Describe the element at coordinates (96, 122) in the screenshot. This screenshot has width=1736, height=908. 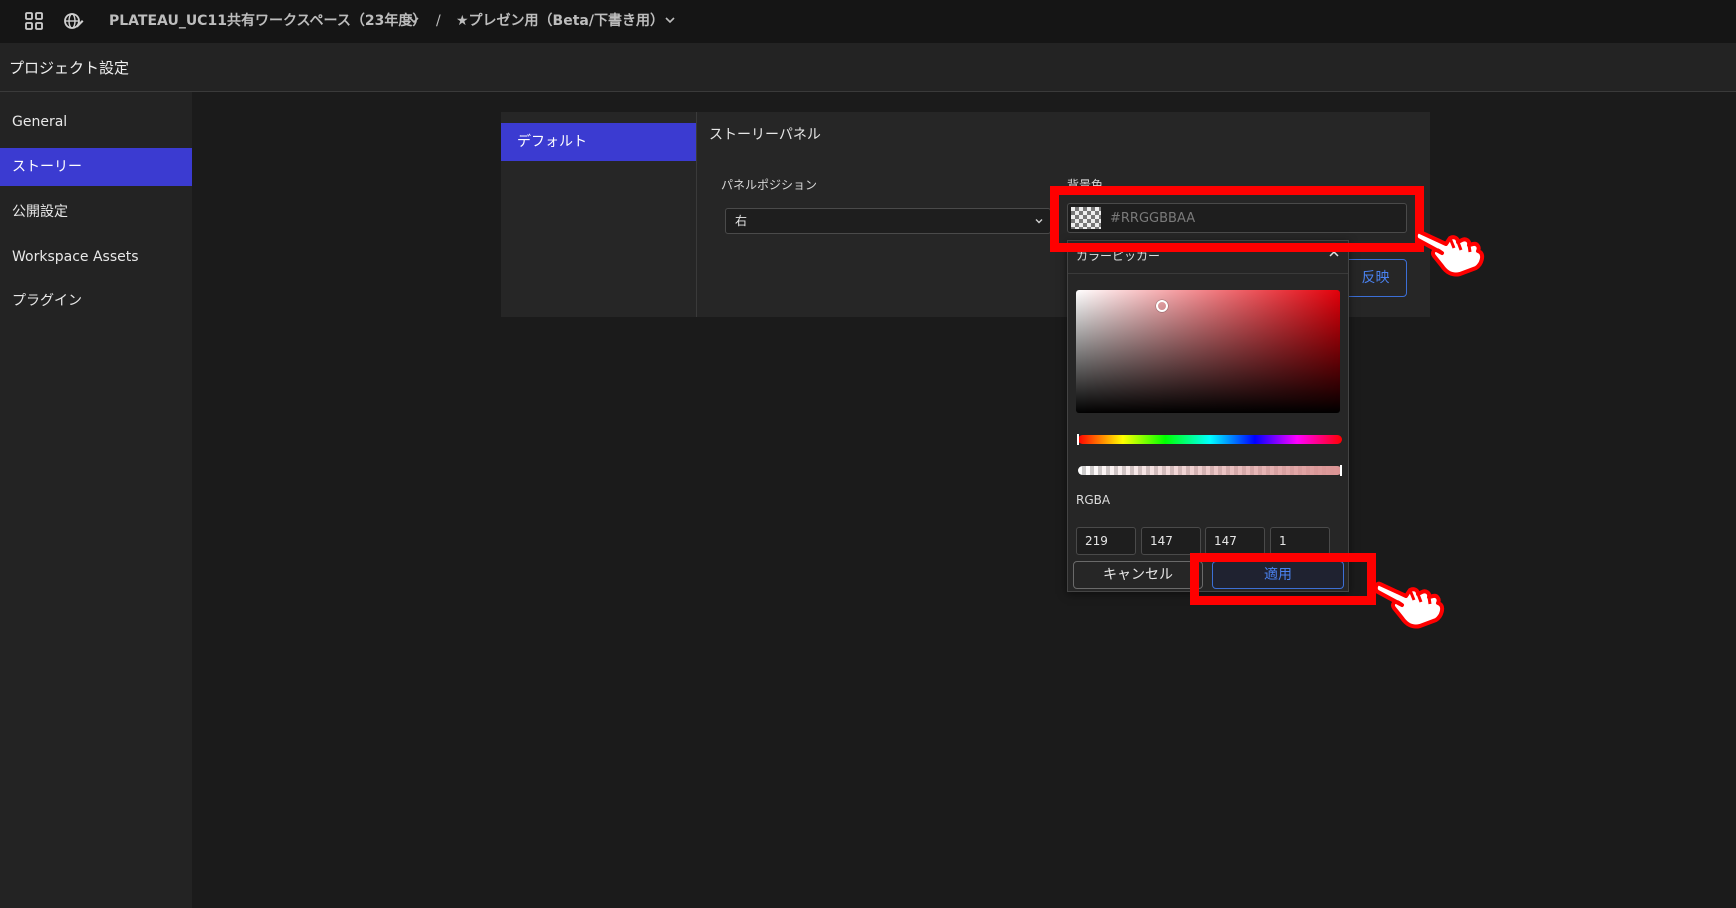
I see `sidebar-item-general: General` at that location.